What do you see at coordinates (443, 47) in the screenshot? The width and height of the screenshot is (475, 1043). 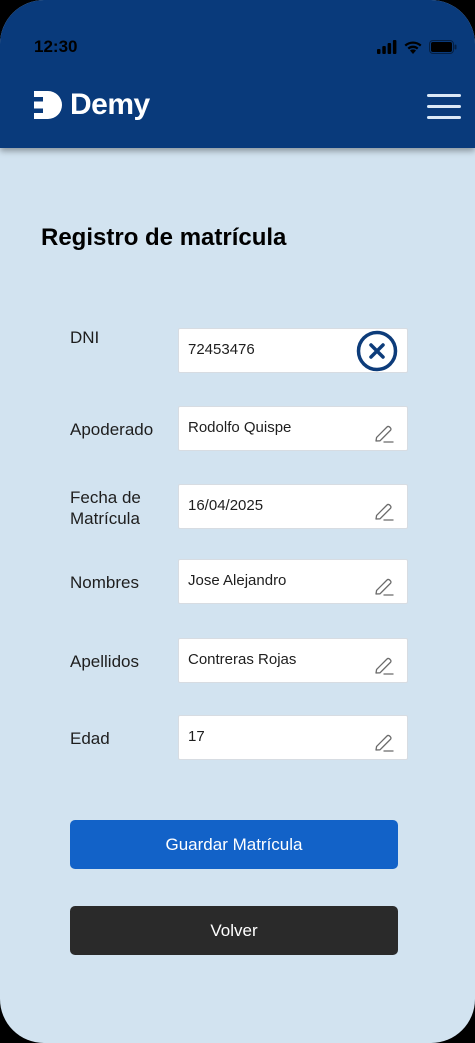 I see `battery-icon` at bounding box center [443, 47].